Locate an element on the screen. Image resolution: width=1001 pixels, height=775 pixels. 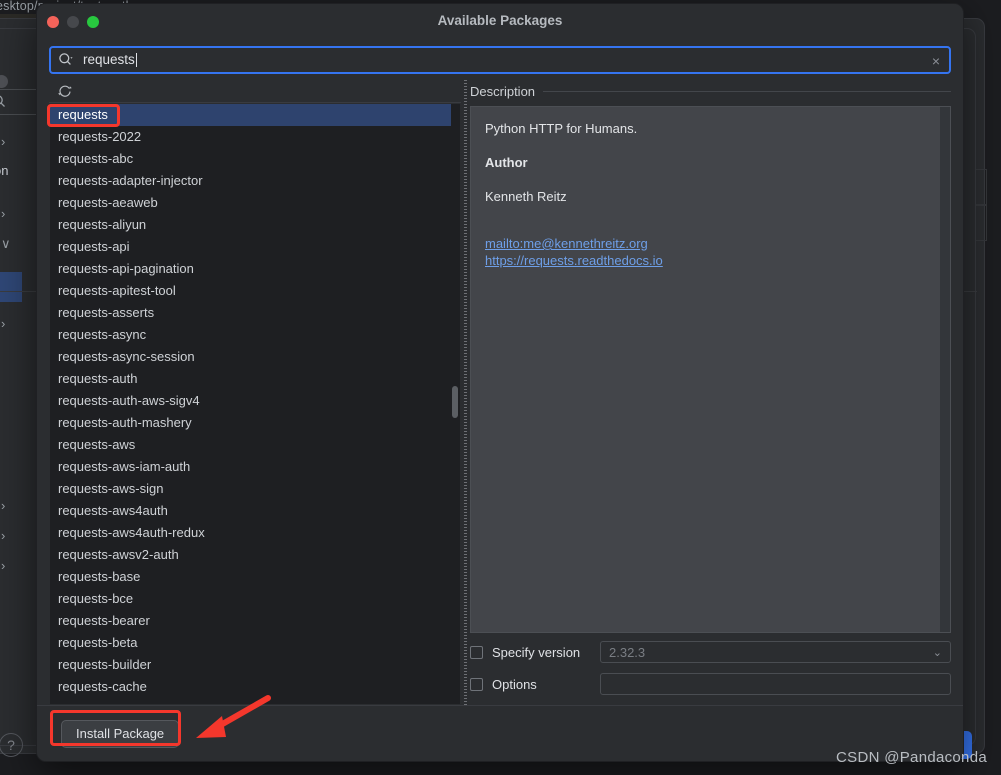
dialog-title: Available Packages is located at coordinates (500, 20).